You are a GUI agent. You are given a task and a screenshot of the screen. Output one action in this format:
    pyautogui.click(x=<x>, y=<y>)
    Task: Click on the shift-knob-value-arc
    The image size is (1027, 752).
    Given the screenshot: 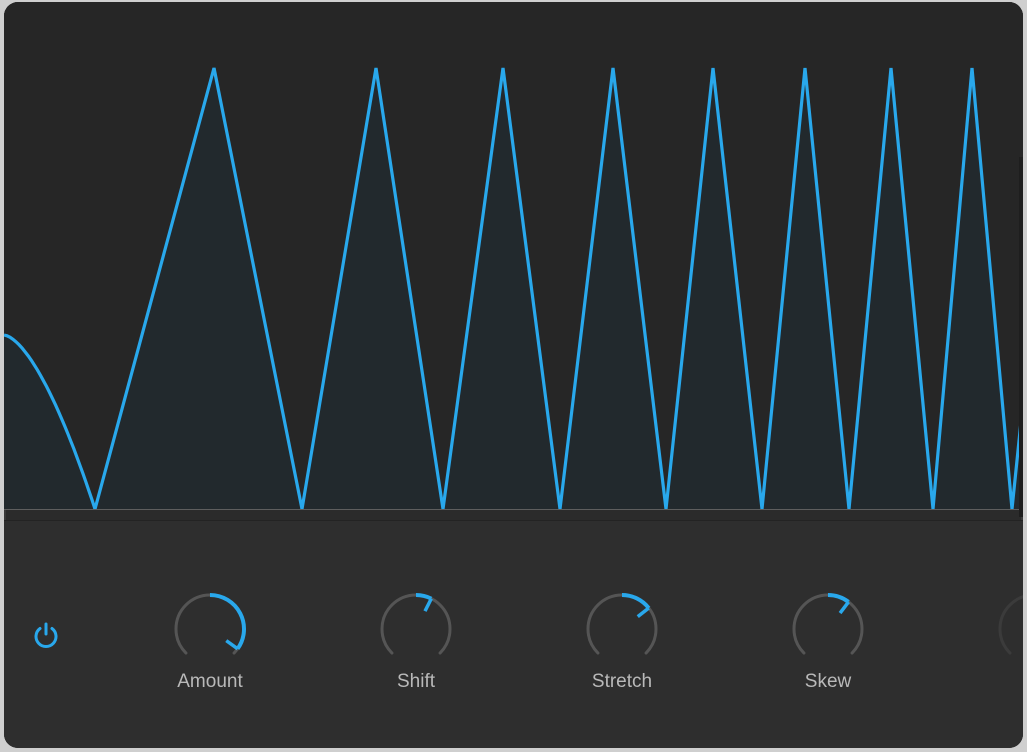 What is the action you would take?
    pyautogui.click(x=424, y=597)
    